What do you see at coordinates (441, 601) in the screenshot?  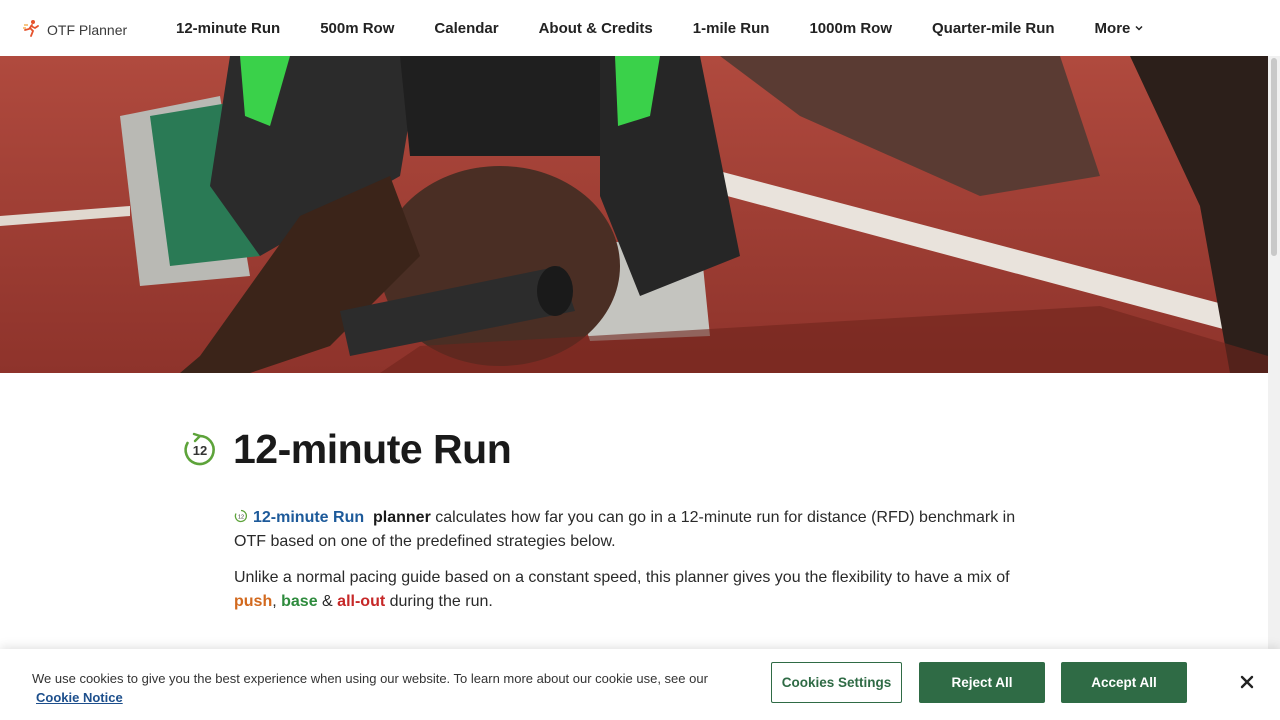 I see `intro-text-3: during the run.` at bounding box center [441, 601].